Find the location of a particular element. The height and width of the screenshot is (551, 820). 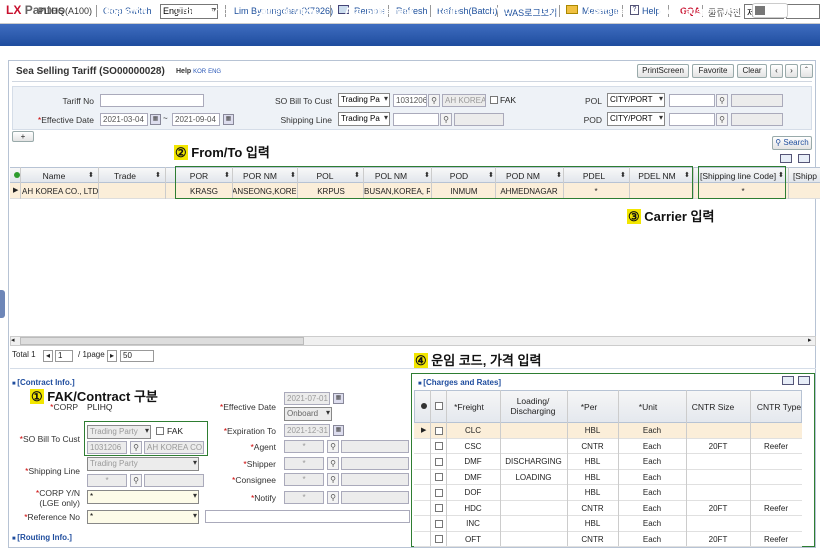

nav-container: Container is located at coordinates (608, 11).